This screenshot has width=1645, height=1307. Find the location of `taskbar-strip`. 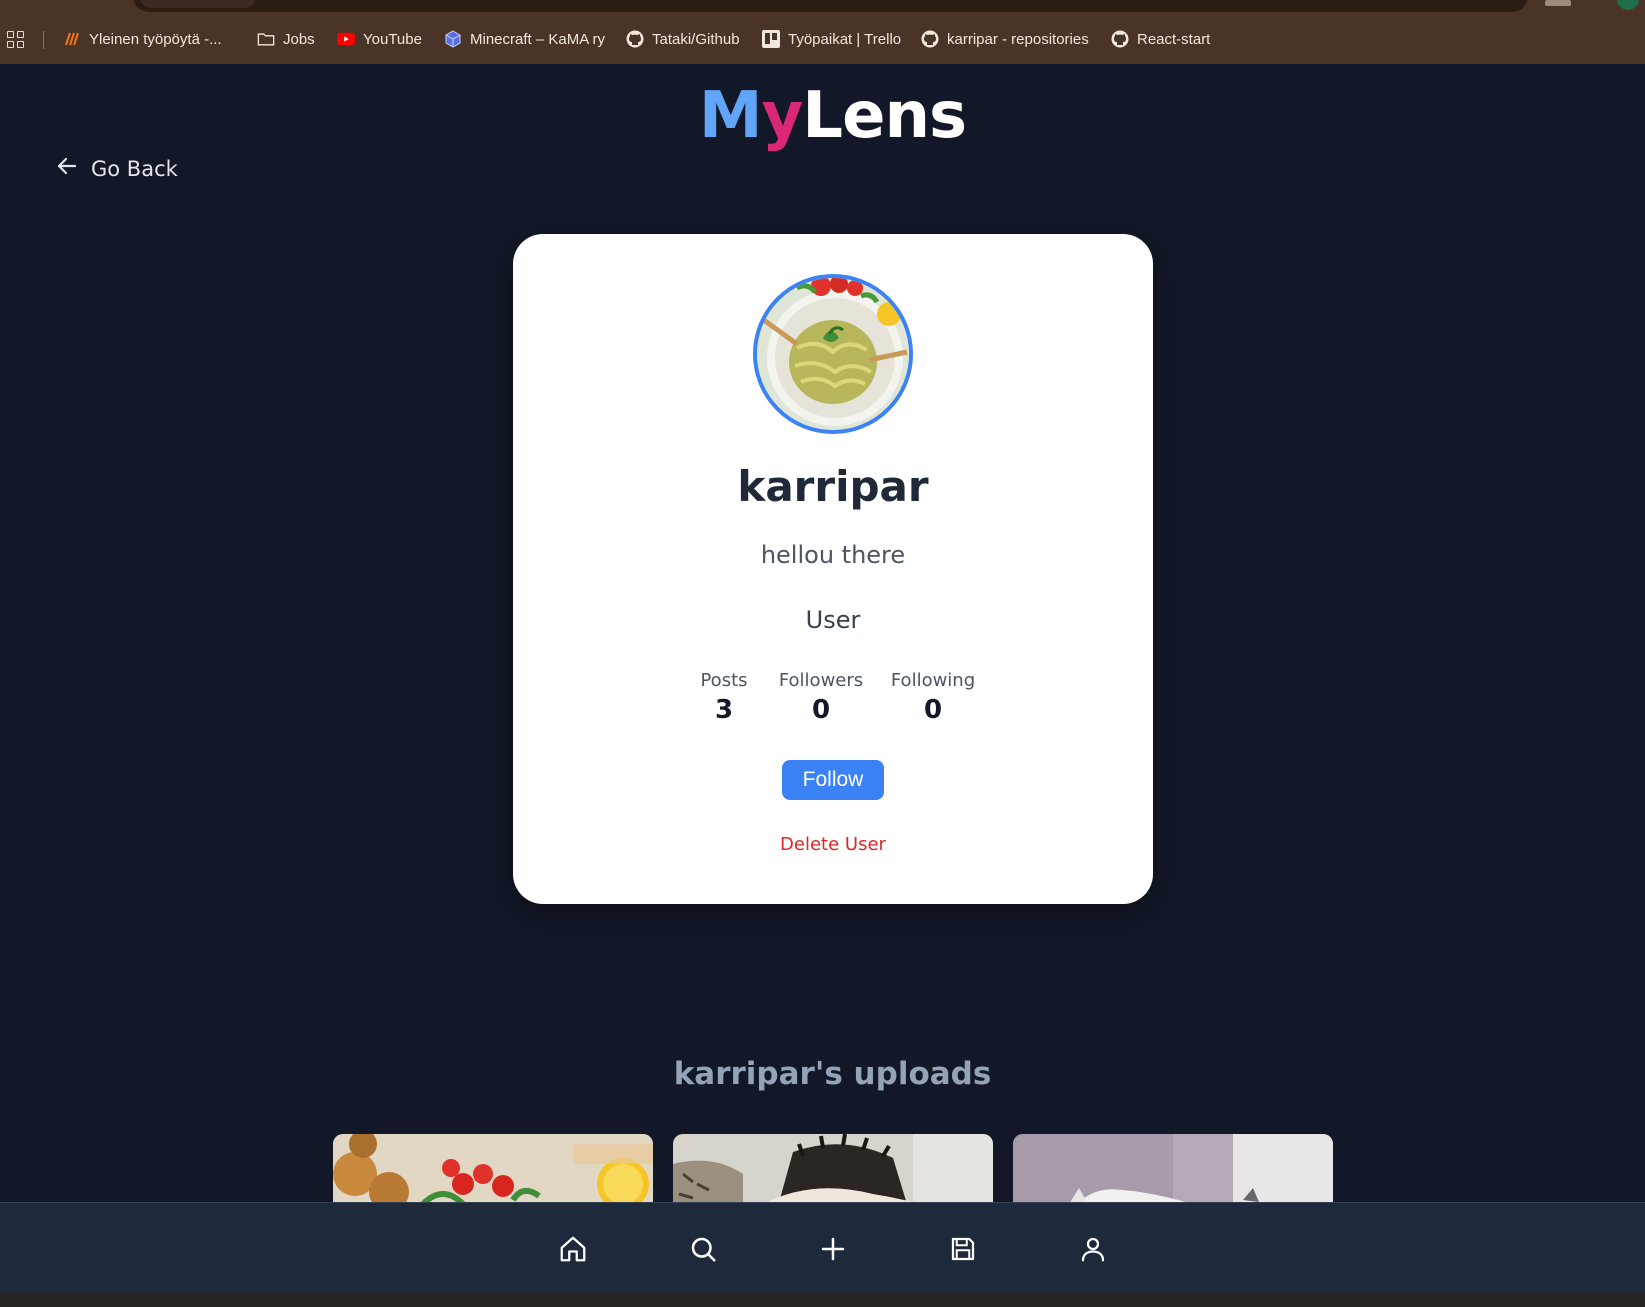

taskbar-strip is located at coordinates (822, 1300).